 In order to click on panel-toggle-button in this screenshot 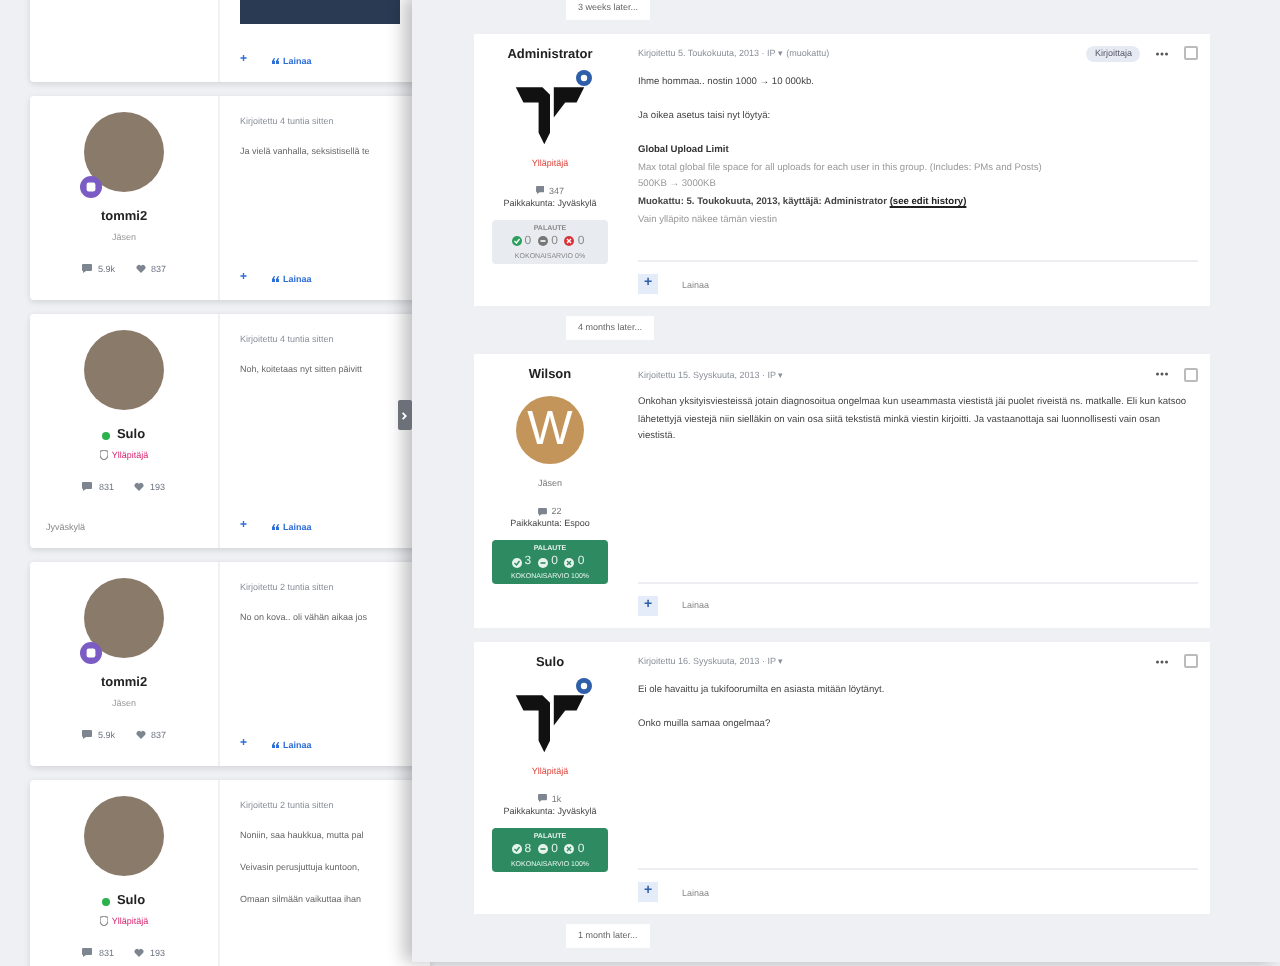, I will do `click(405, 415)`.